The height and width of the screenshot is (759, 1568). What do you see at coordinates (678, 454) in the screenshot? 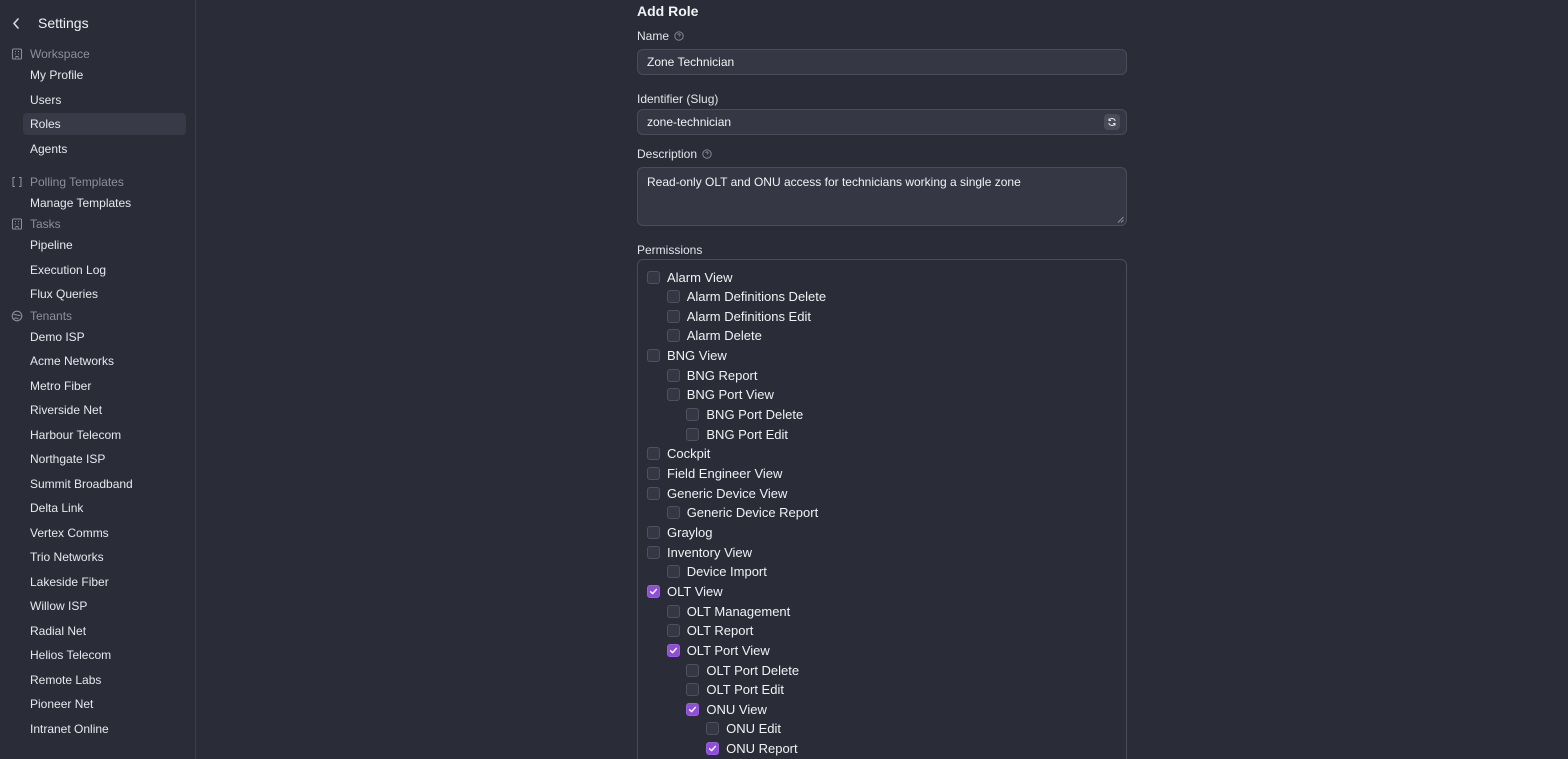
I see `permission-cockpit: Cockpit` at bounding box center [678, 454].